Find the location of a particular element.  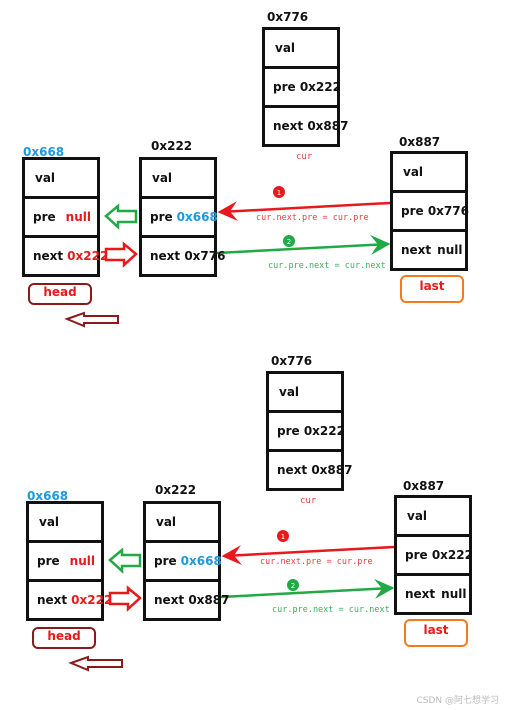

mid-node: val pre 0x668 next 0x776 is located at coordinates (182, 217).